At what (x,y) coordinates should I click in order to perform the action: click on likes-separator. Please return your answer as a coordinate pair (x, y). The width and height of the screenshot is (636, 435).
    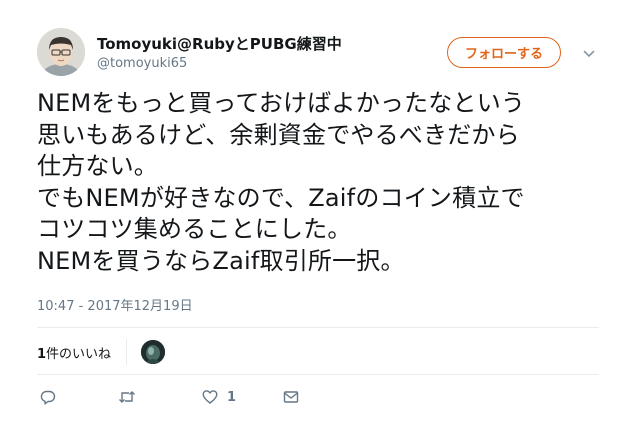
    Looking at the image, I should click on (127, 352).